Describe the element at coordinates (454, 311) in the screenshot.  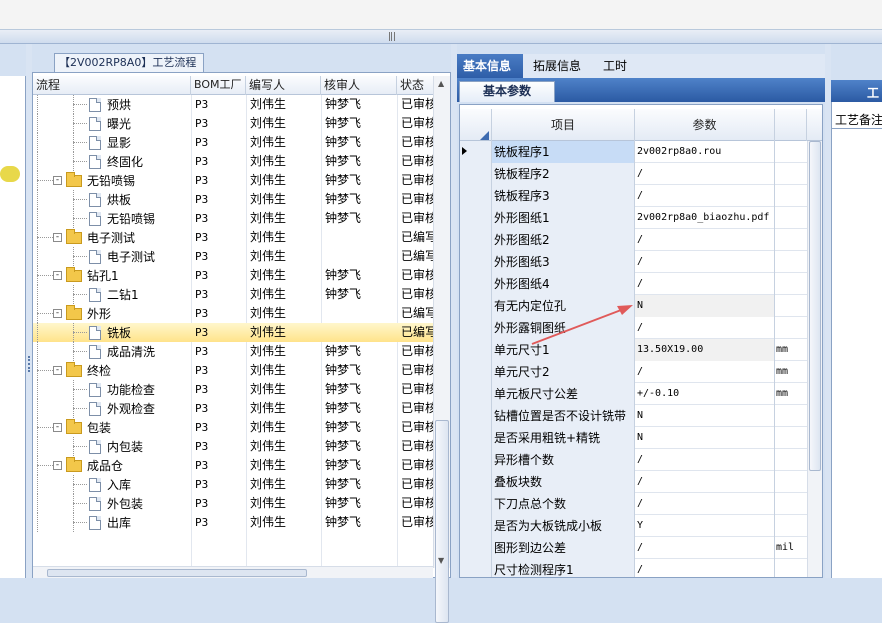
I see `middle-vertical-splitter` at that location.